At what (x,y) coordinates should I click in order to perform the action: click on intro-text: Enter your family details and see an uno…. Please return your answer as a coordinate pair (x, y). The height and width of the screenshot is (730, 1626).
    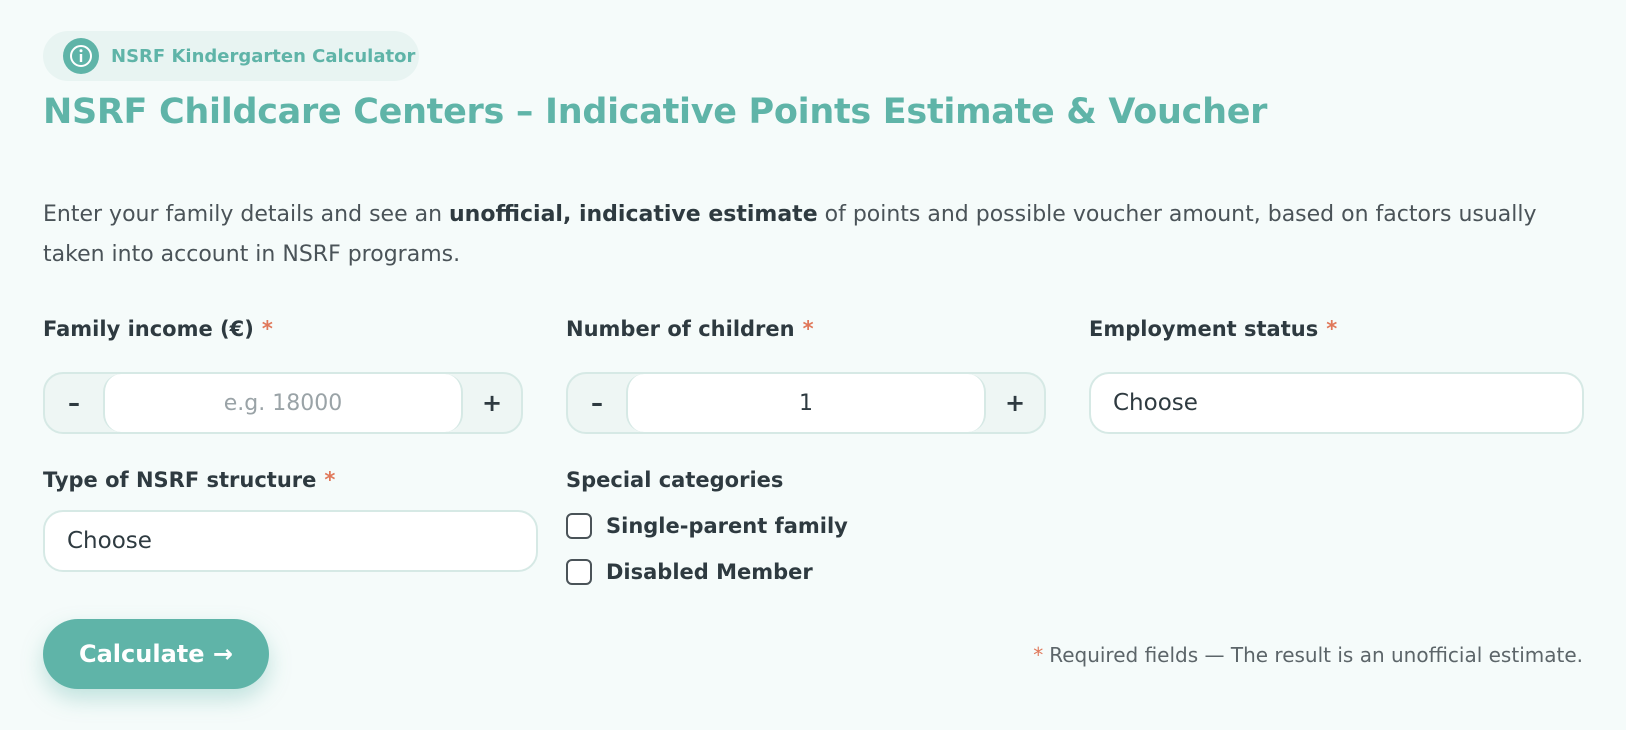
    Looking at the image, I should click on (813, 235).